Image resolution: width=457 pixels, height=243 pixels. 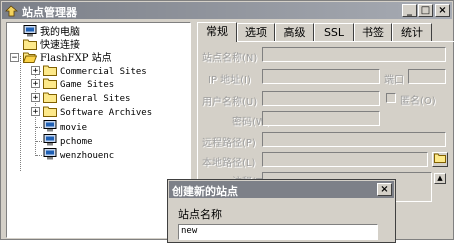 I want to click on folder-browse-icon, so click(x=440, y=158).